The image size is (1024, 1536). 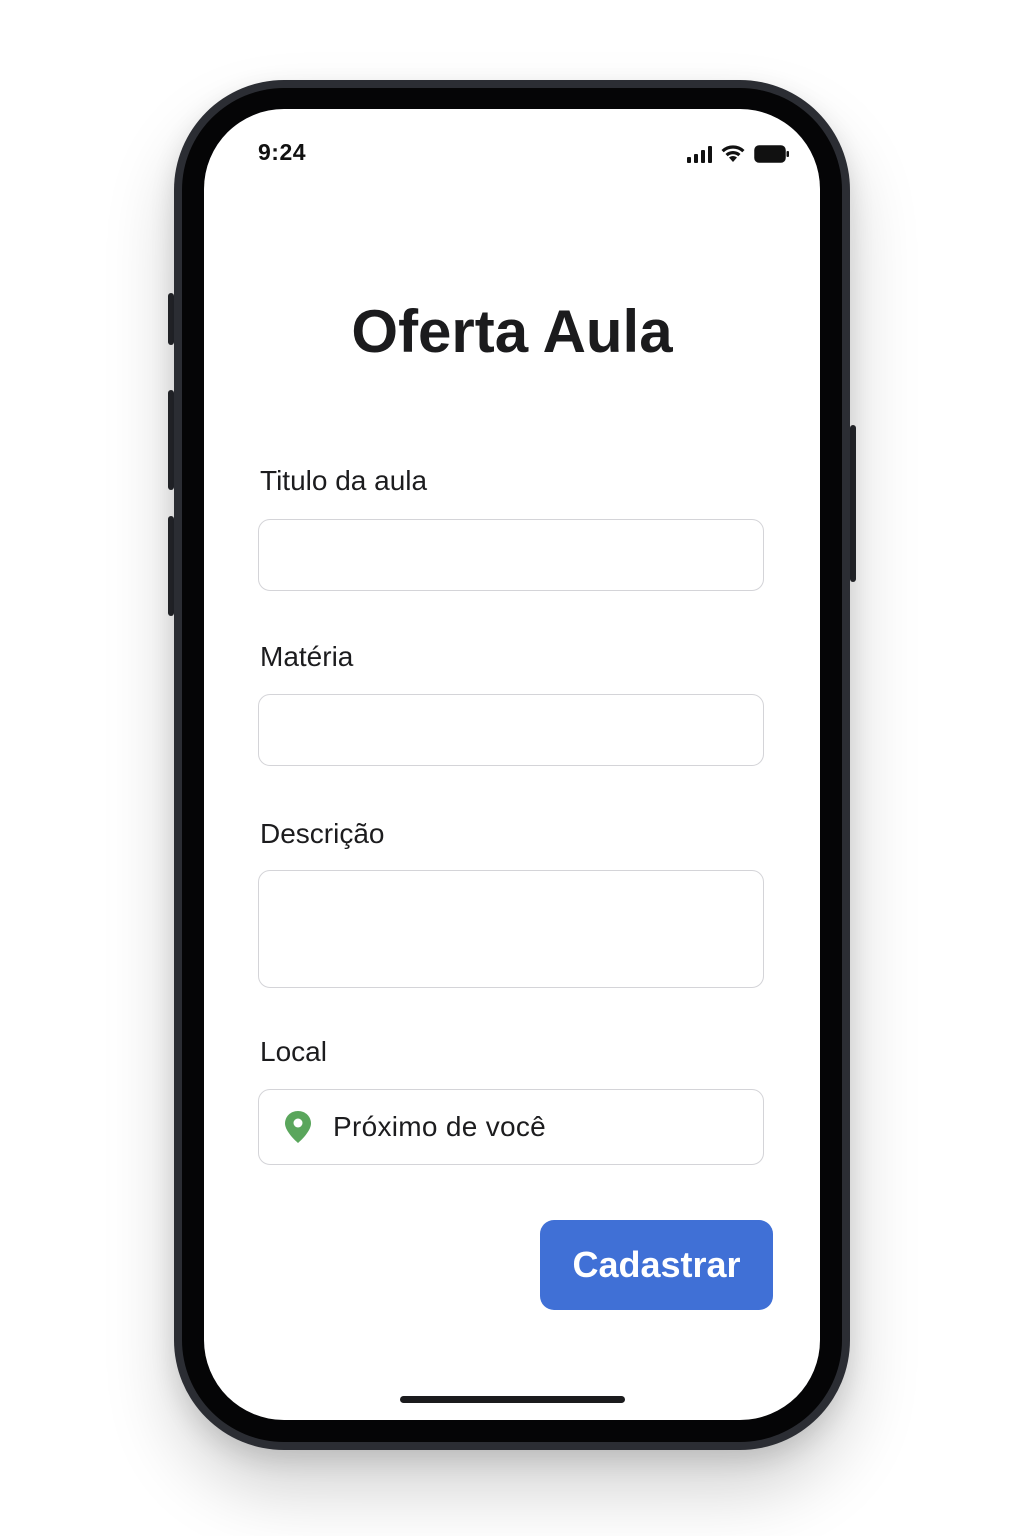 I want to click on subject-input, so click(x=511, y=730).